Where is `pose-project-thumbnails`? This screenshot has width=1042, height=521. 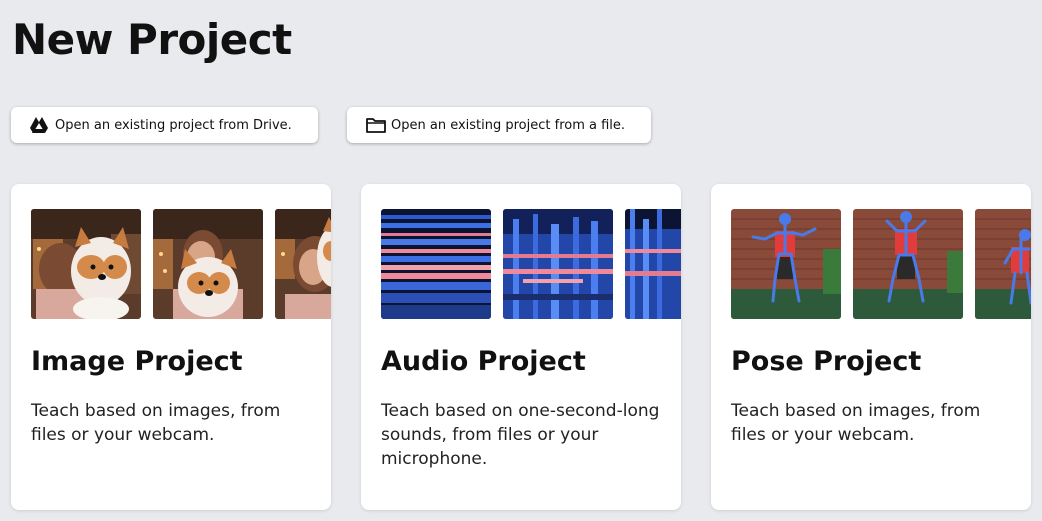 pose-project-thumbnails is located at coordinates (881, 264).